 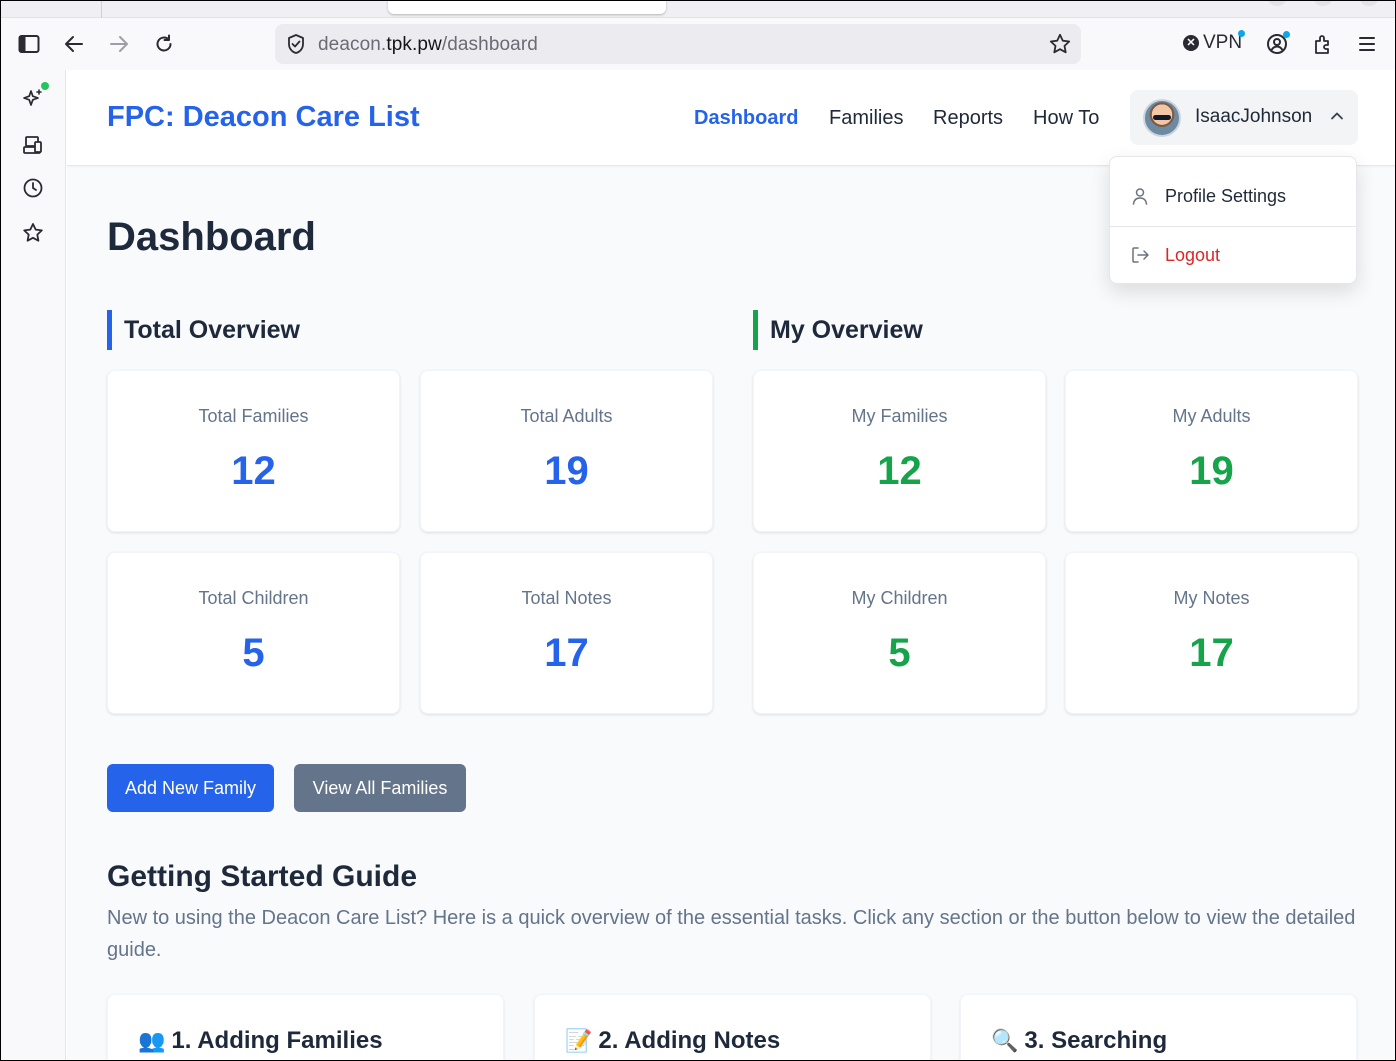 What do you see at coordinates (1369, 3) in the screenshot?
I see `window-close-button` at bounding box center [1369, 3].